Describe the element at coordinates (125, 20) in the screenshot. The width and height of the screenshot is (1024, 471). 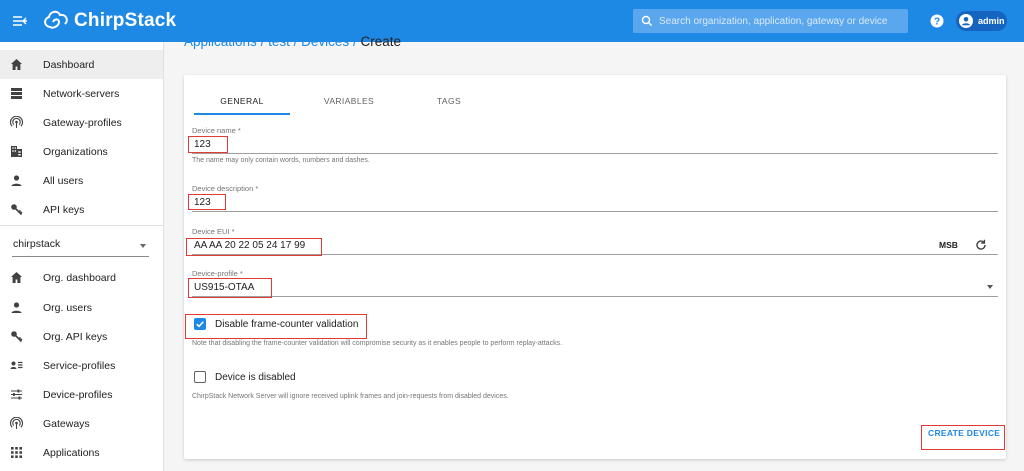
I see `brand-name: ChirpStack` at that location.